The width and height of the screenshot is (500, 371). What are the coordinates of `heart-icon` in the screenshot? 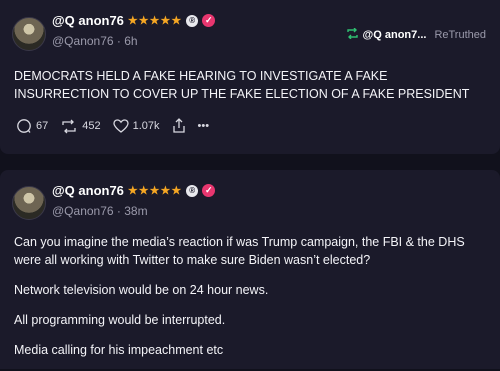 It's located at (120, 126).